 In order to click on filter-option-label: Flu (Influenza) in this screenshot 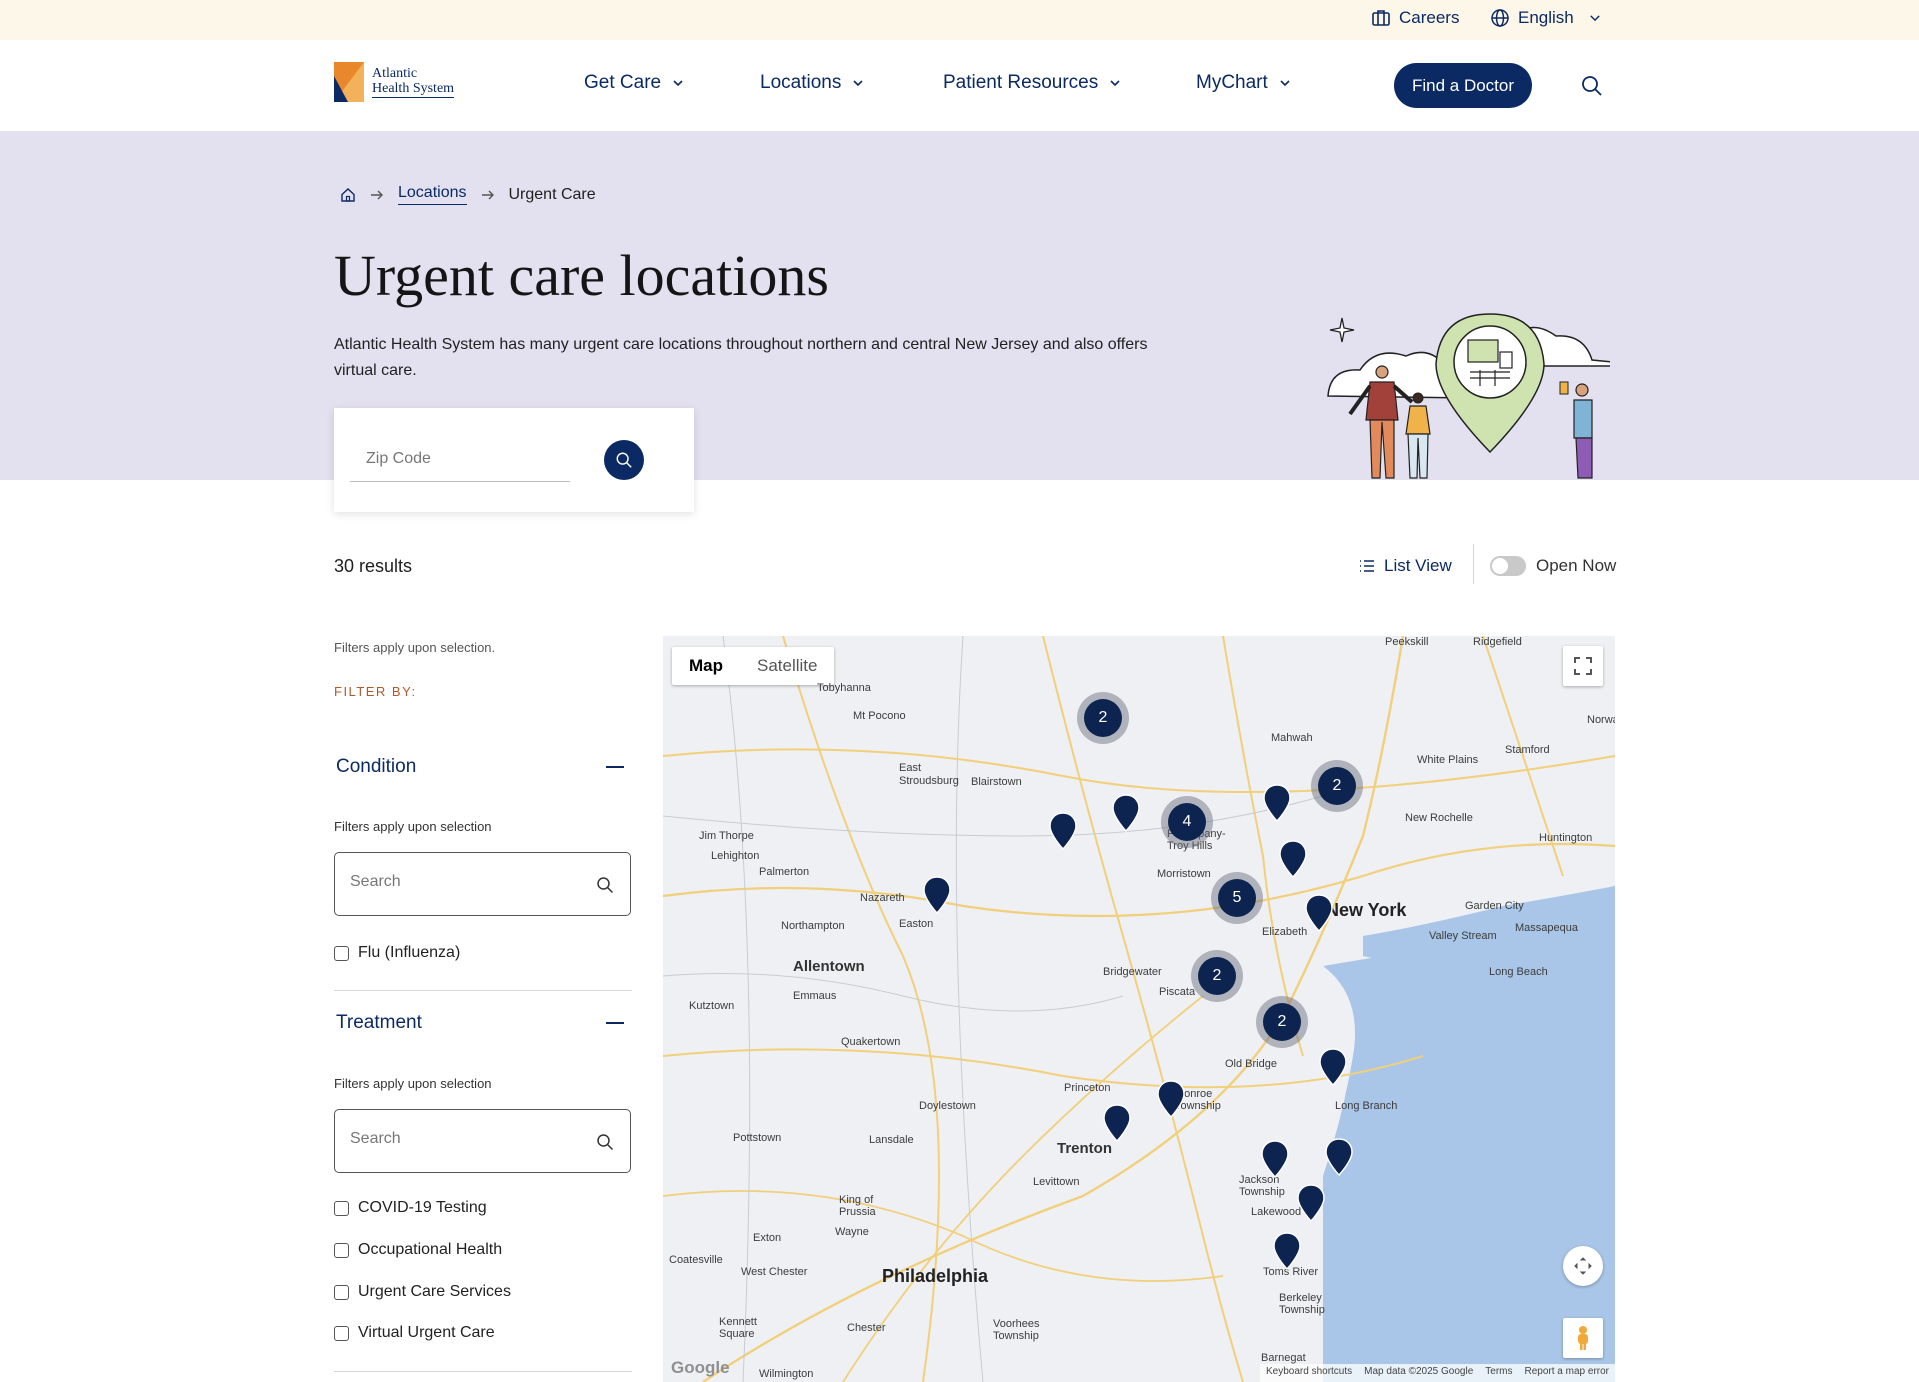, I will do `click(409, 952)`.